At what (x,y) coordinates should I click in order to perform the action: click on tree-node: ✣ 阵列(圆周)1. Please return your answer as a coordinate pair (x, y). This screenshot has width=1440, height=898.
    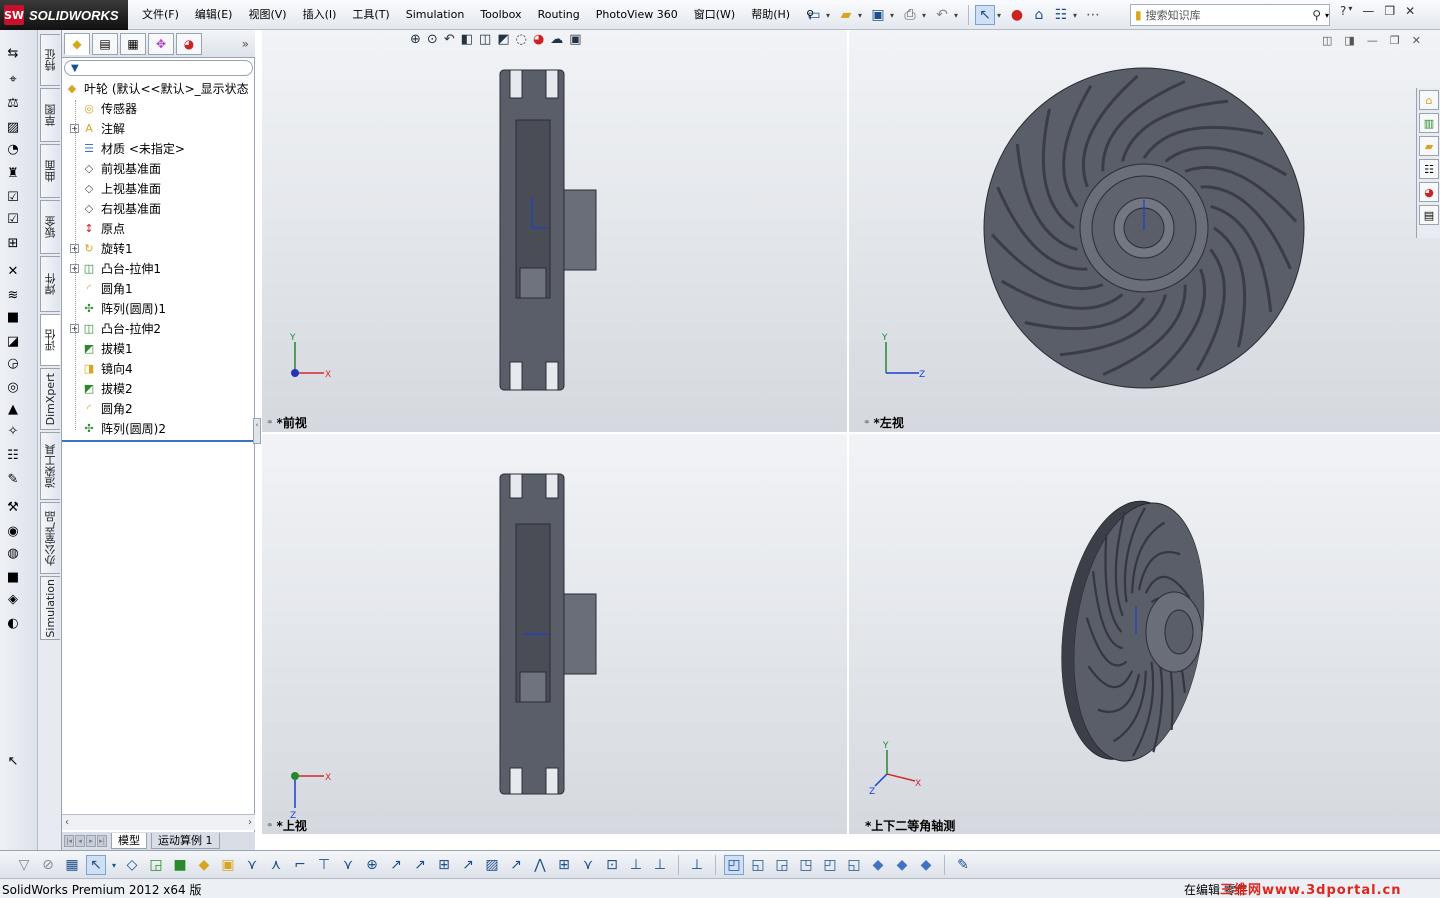
    Looking at the image, I should click on (118, 308).